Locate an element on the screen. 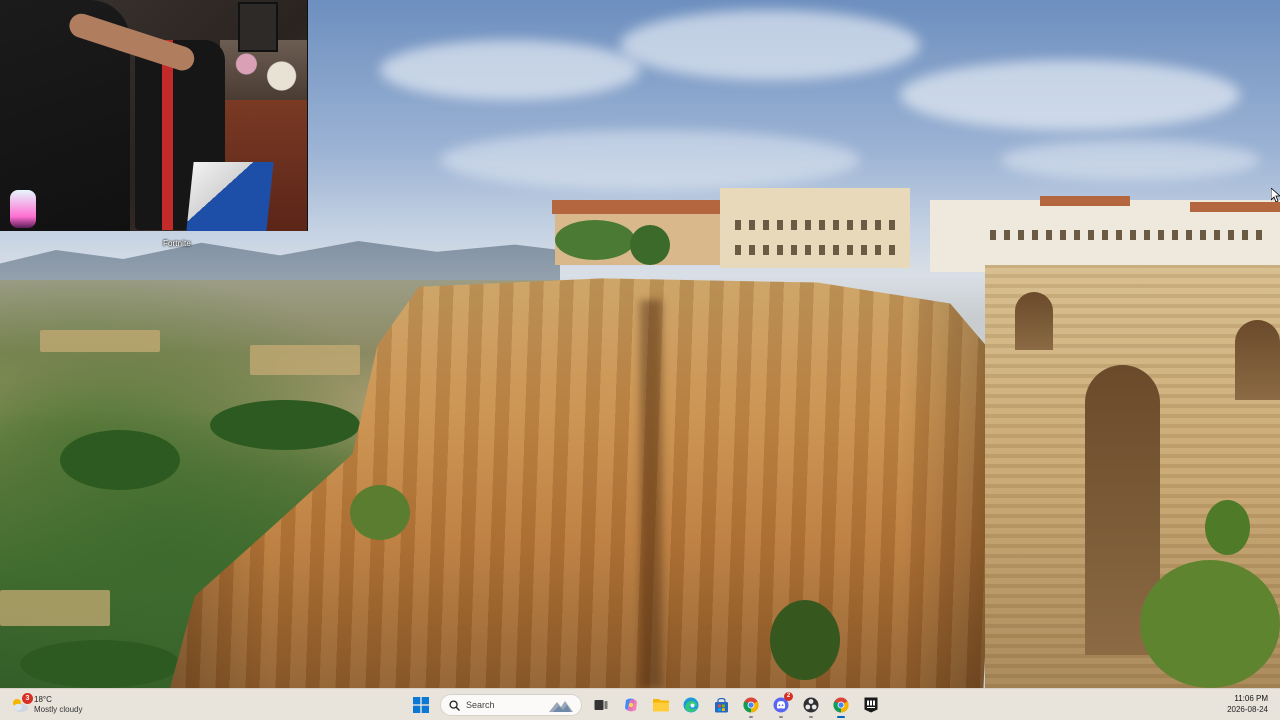 The height and width of the screenshot is (720, 1280). epic-games-icon is located at coordinates (871, 705).